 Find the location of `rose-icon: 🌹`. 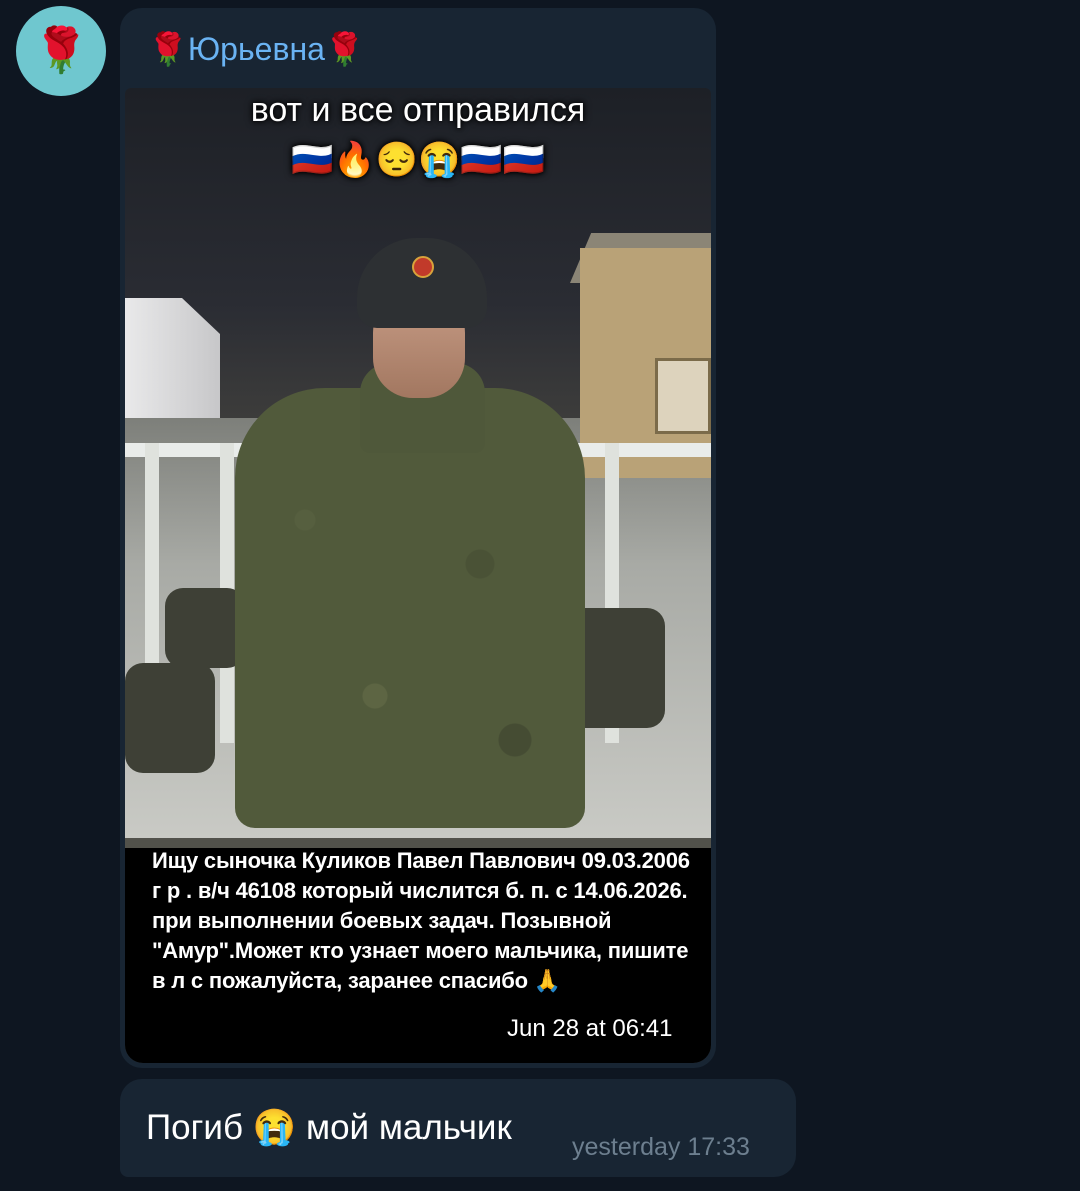

rose-icon: 🌹 is located at coordinates (61, 50).